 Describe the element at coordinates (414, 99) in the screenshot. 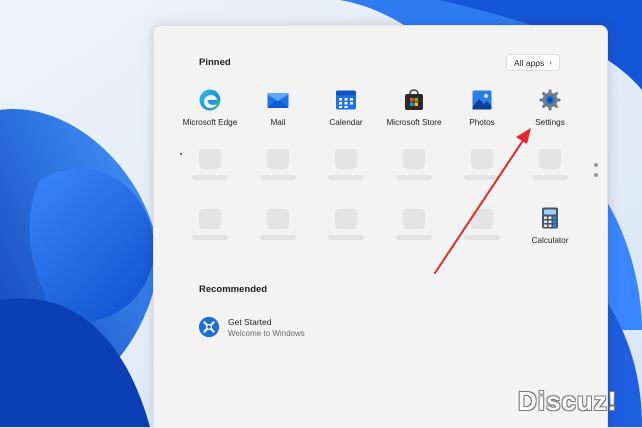

I see `store-icon` at that location.